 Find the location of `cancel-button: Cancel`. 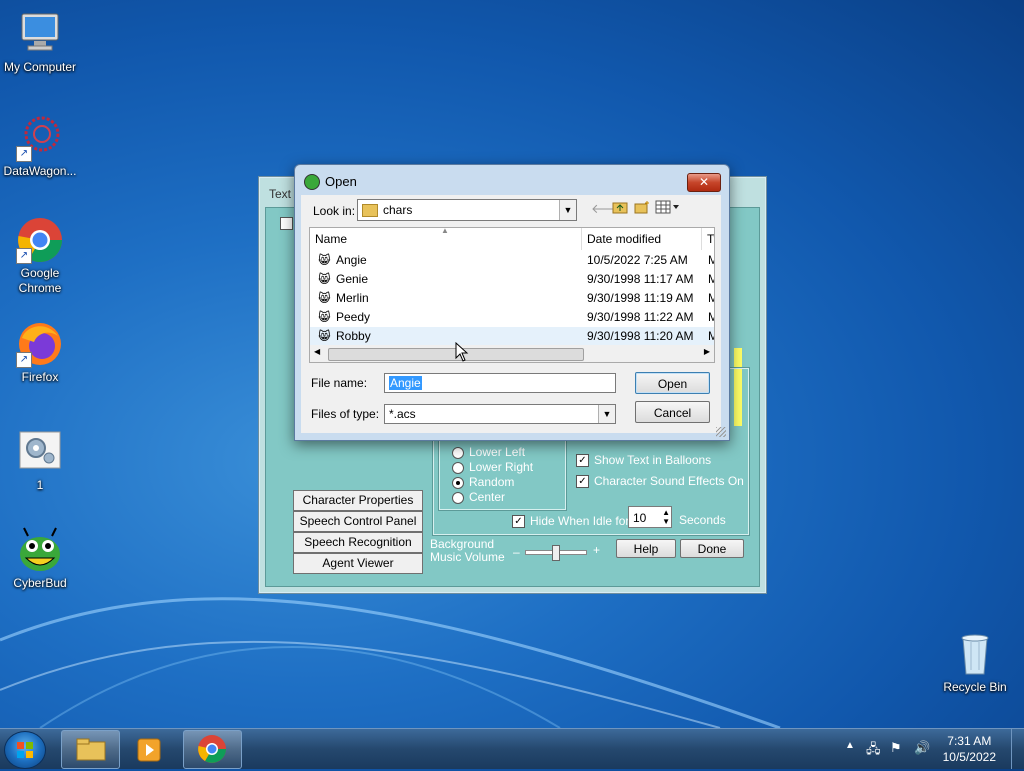

cancel-button: Cancel is located at coordinates (672, 412).